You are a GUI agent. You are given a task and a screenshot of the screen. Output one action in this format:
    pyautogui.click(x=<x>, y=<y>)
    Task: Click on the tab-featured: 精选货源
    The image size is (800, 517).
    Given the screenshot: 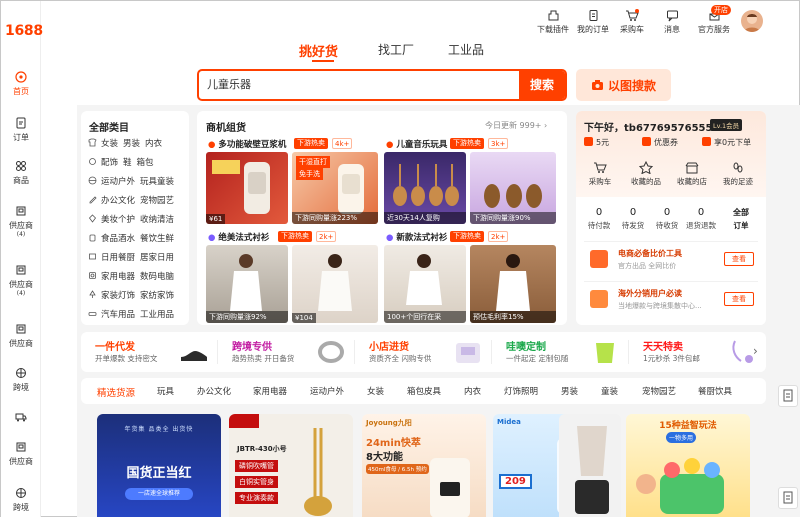 What is the action you would take?
    pyautogui.click(x=116, y=392)
    